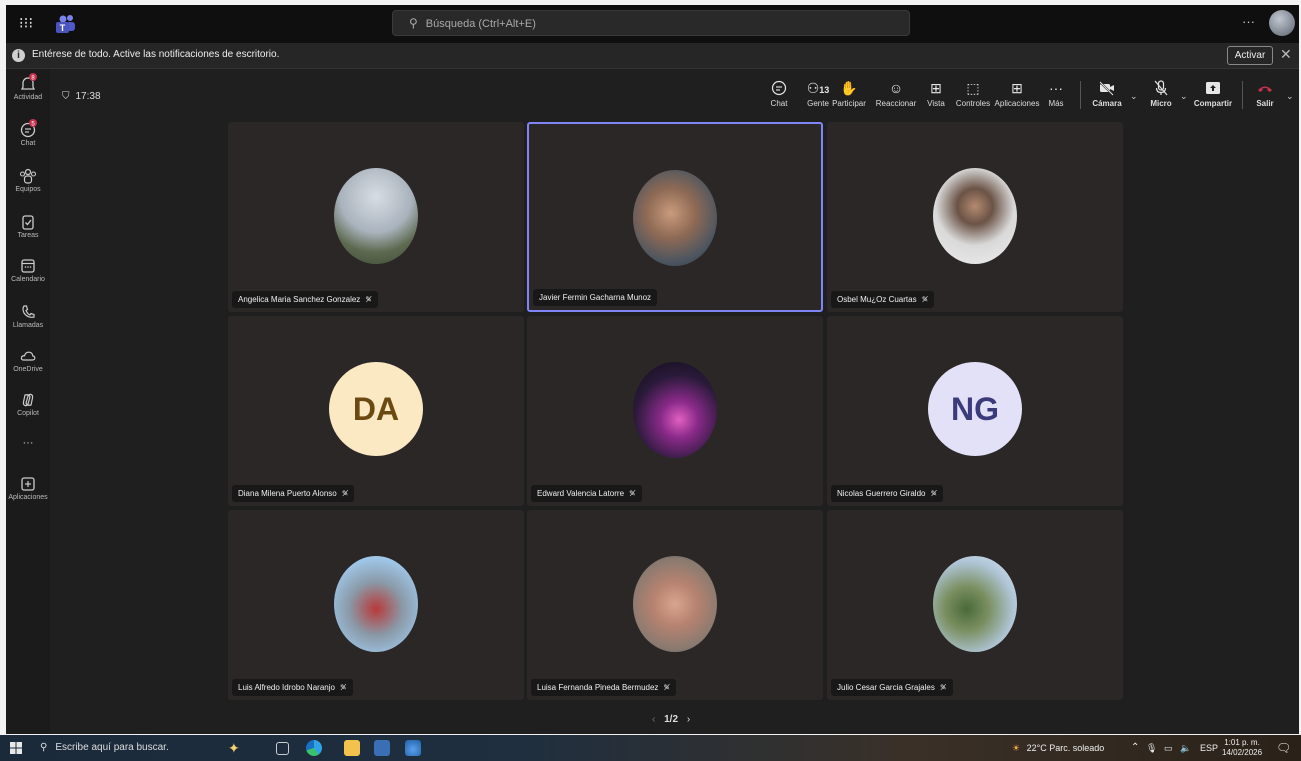 The height and width of the screenshot is (761, 1301). Describe the element at coordinates (973, 88) in the screenshot. I see `controls-icon: ⬚` at that location.